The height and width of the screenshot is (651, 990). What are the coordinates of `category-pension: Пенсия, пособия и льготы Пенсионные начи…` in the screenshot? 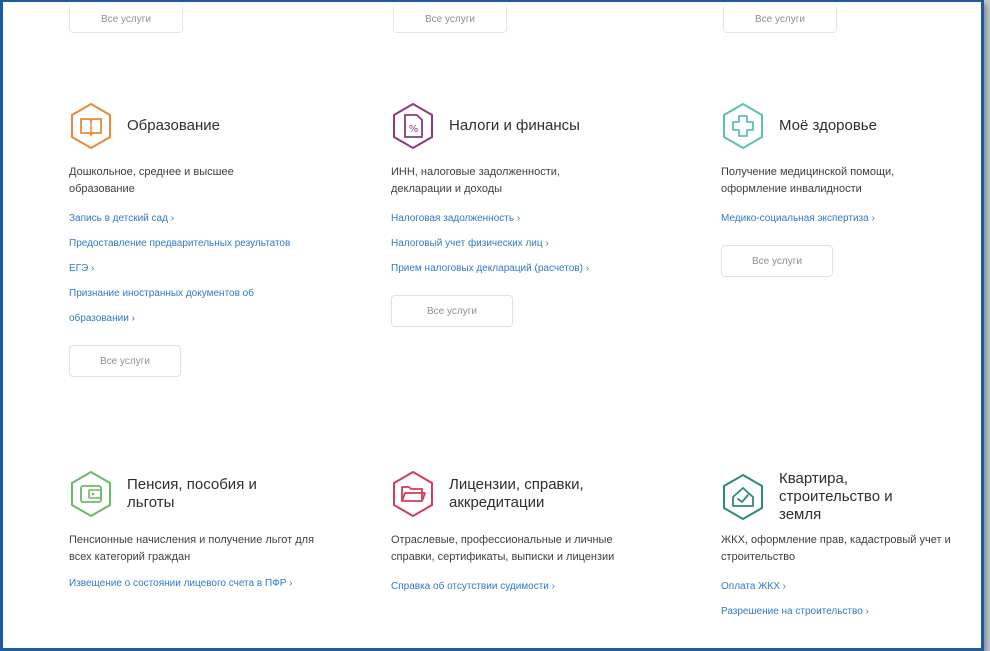 It's located at (199, 532).